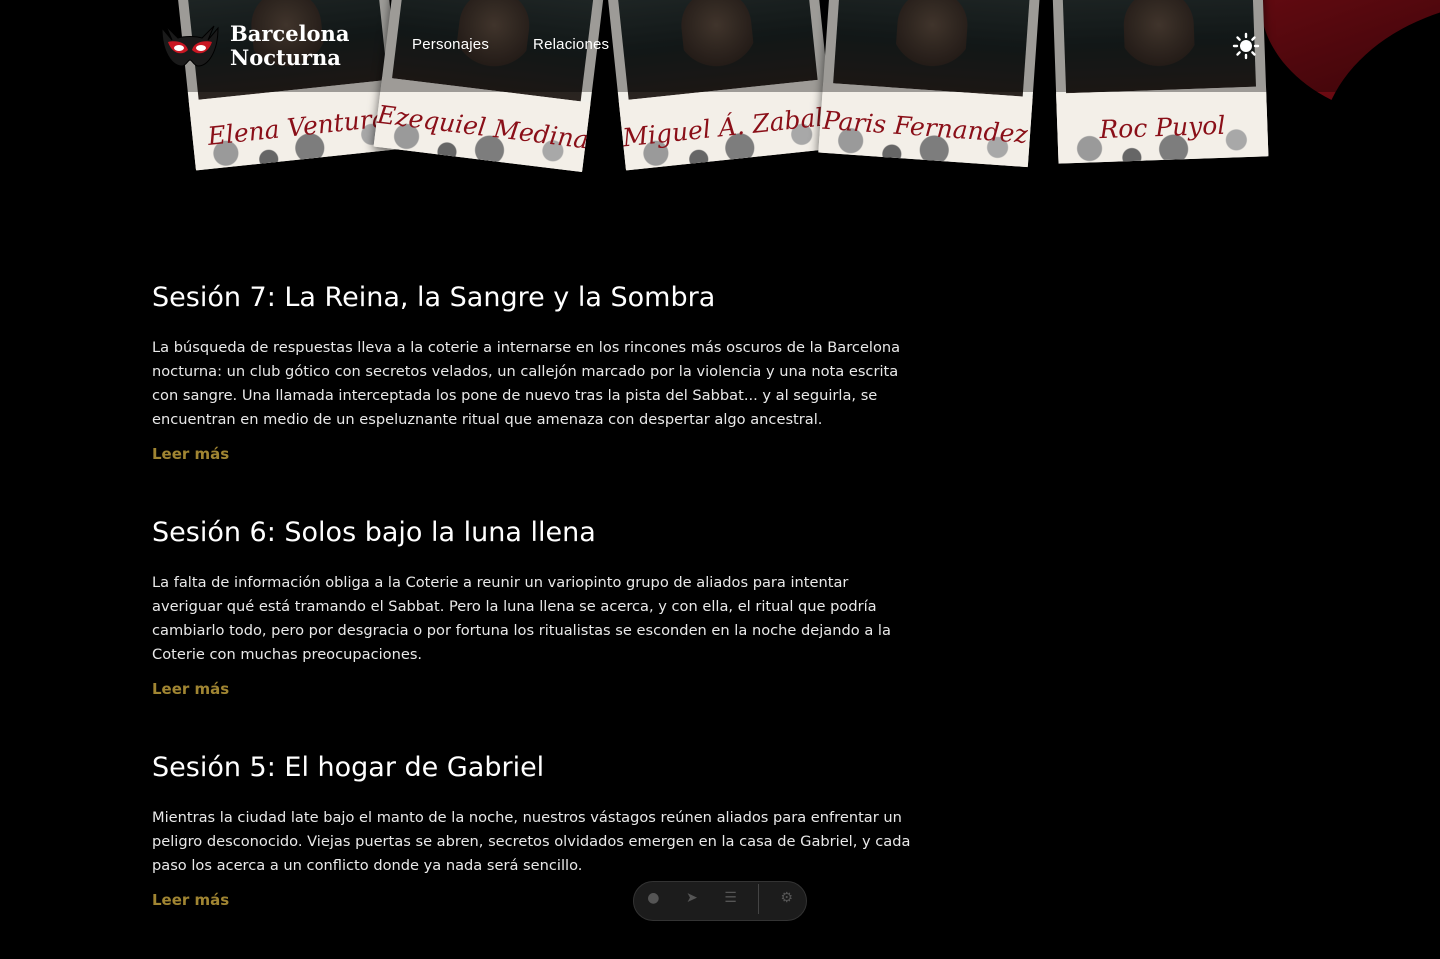  I want to click on session-title: Sesión 5: El hogar de Gabriel, so click(348, 767).